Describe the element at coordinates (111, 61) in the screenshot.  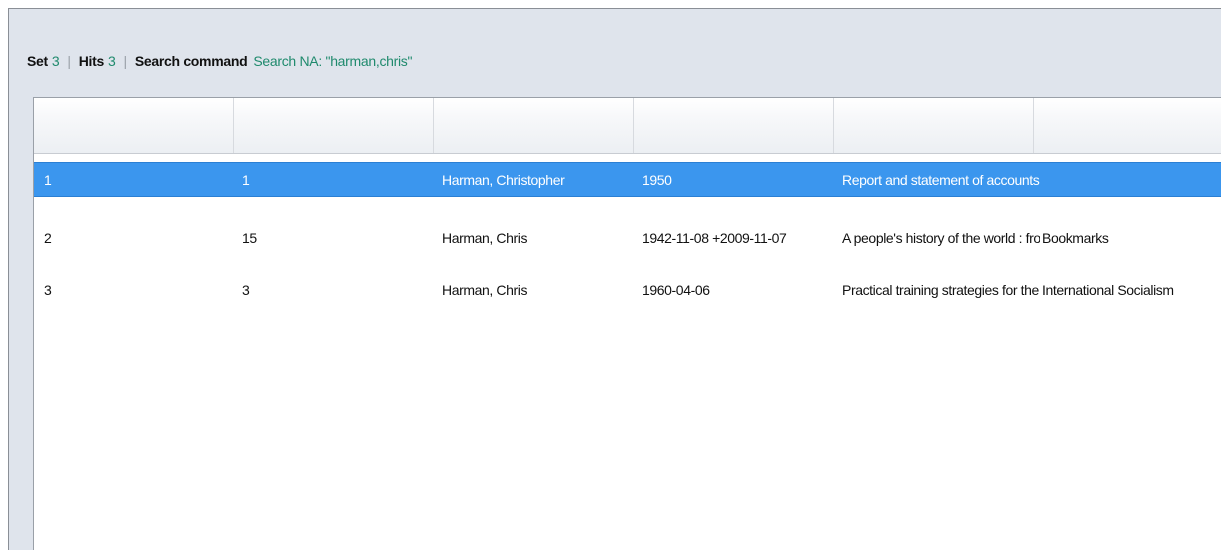
I see `hits-value: 3` at that location.